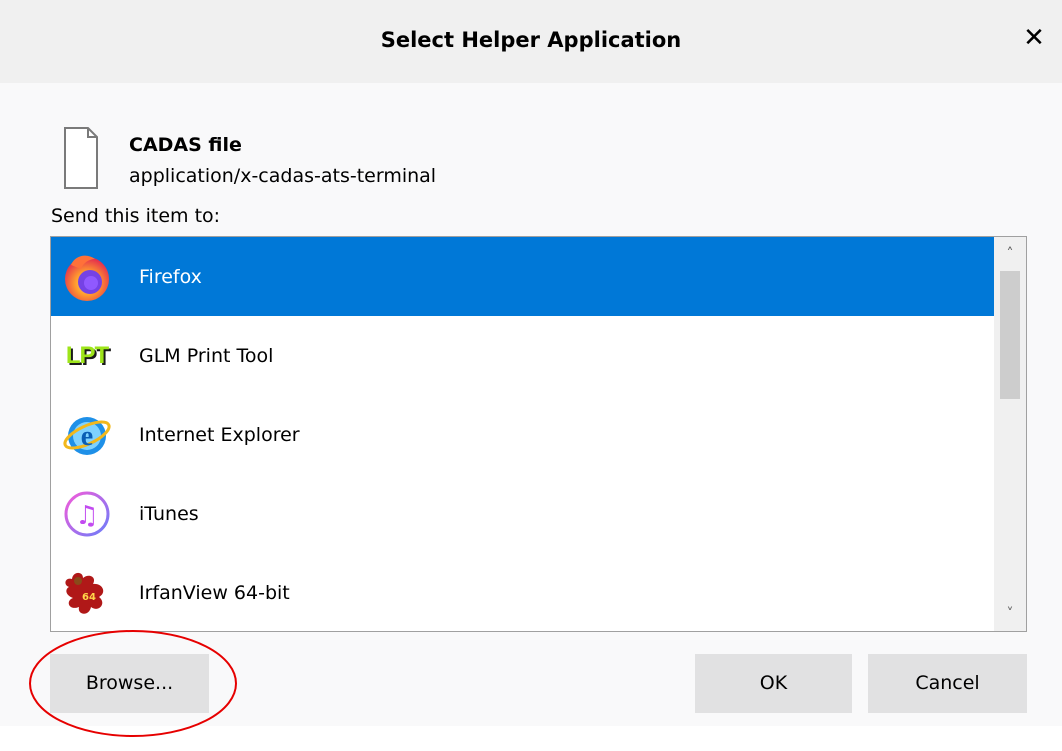 This screenshot has width=1062, height=751. I want to click on scroll-down-arrow-icon: ˅, so click(1010, 614).